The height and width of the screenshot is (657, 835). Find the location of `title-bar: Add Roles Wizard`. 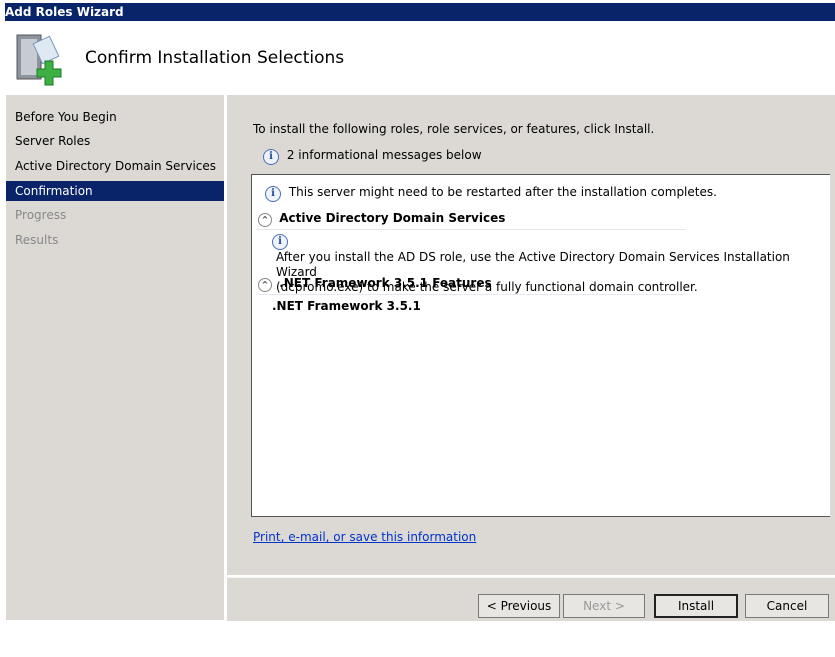

title-bar: Add Roles Wizard is located at coordinates (420, 12).